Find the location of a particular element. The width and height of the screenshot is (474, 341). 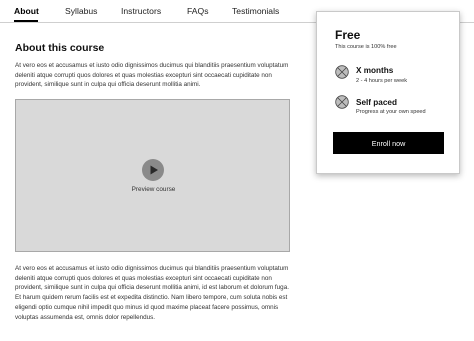

tab-instructors: Instructors is located at coordinates (141, 11).